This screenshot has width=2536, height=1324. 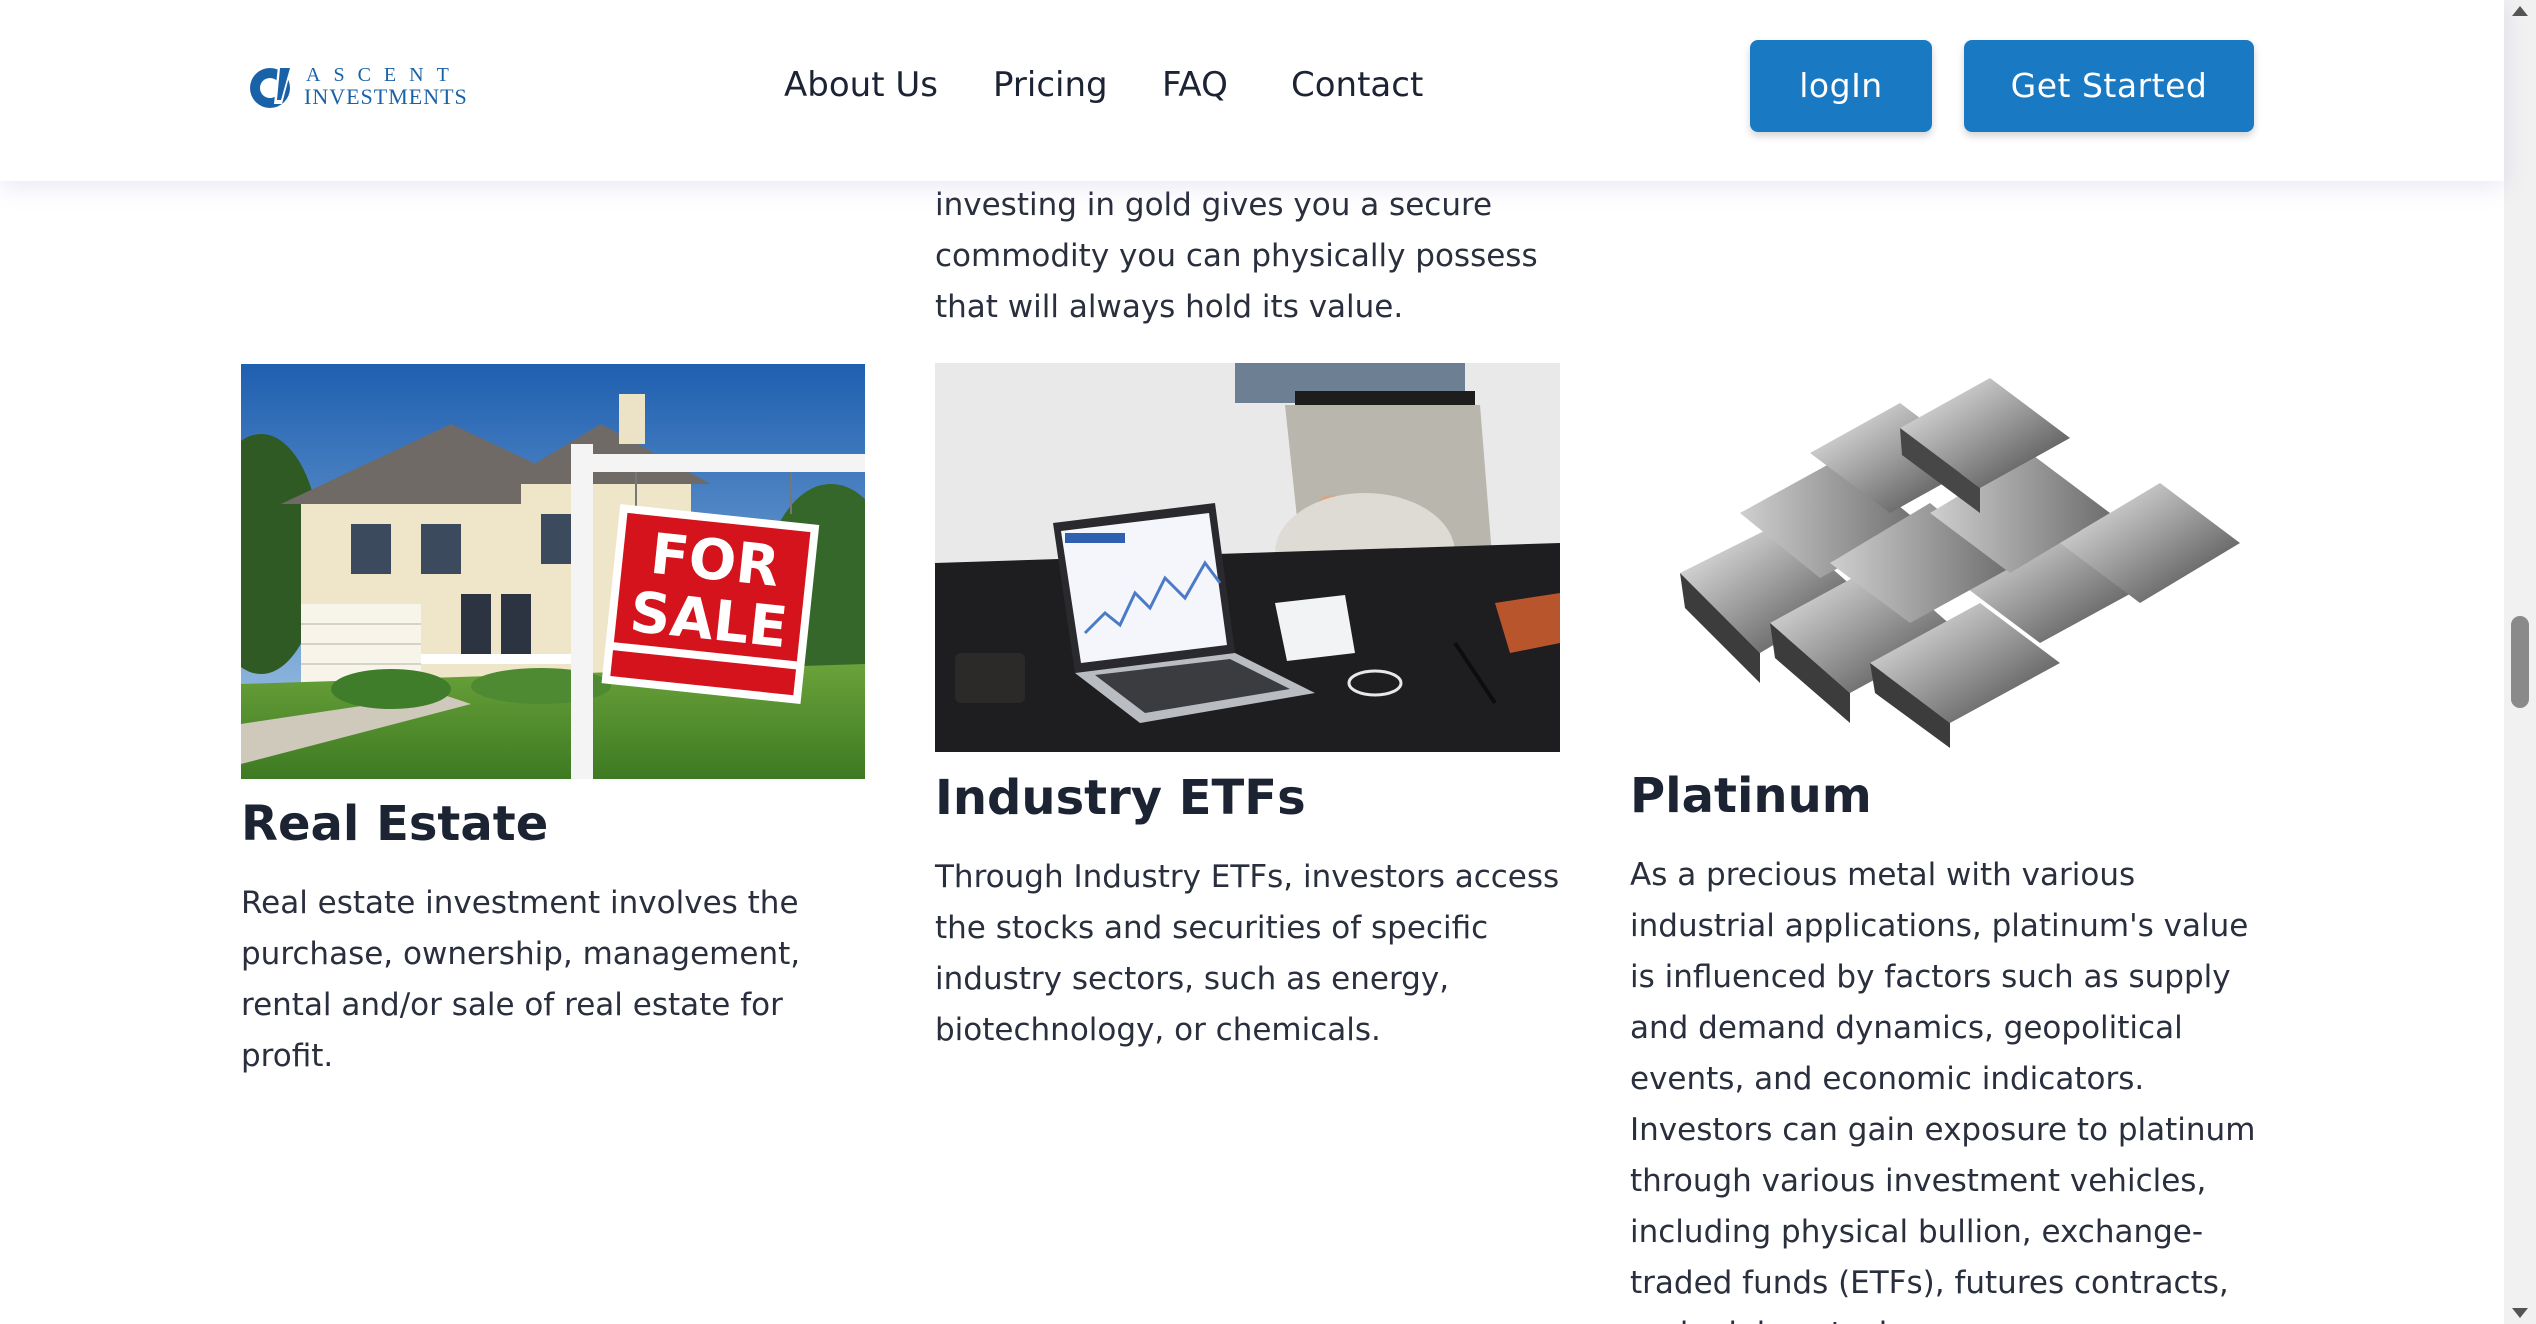 I want to click on for-sale-house-photo-icon: FOR SALE, so click(x=553, y=571).